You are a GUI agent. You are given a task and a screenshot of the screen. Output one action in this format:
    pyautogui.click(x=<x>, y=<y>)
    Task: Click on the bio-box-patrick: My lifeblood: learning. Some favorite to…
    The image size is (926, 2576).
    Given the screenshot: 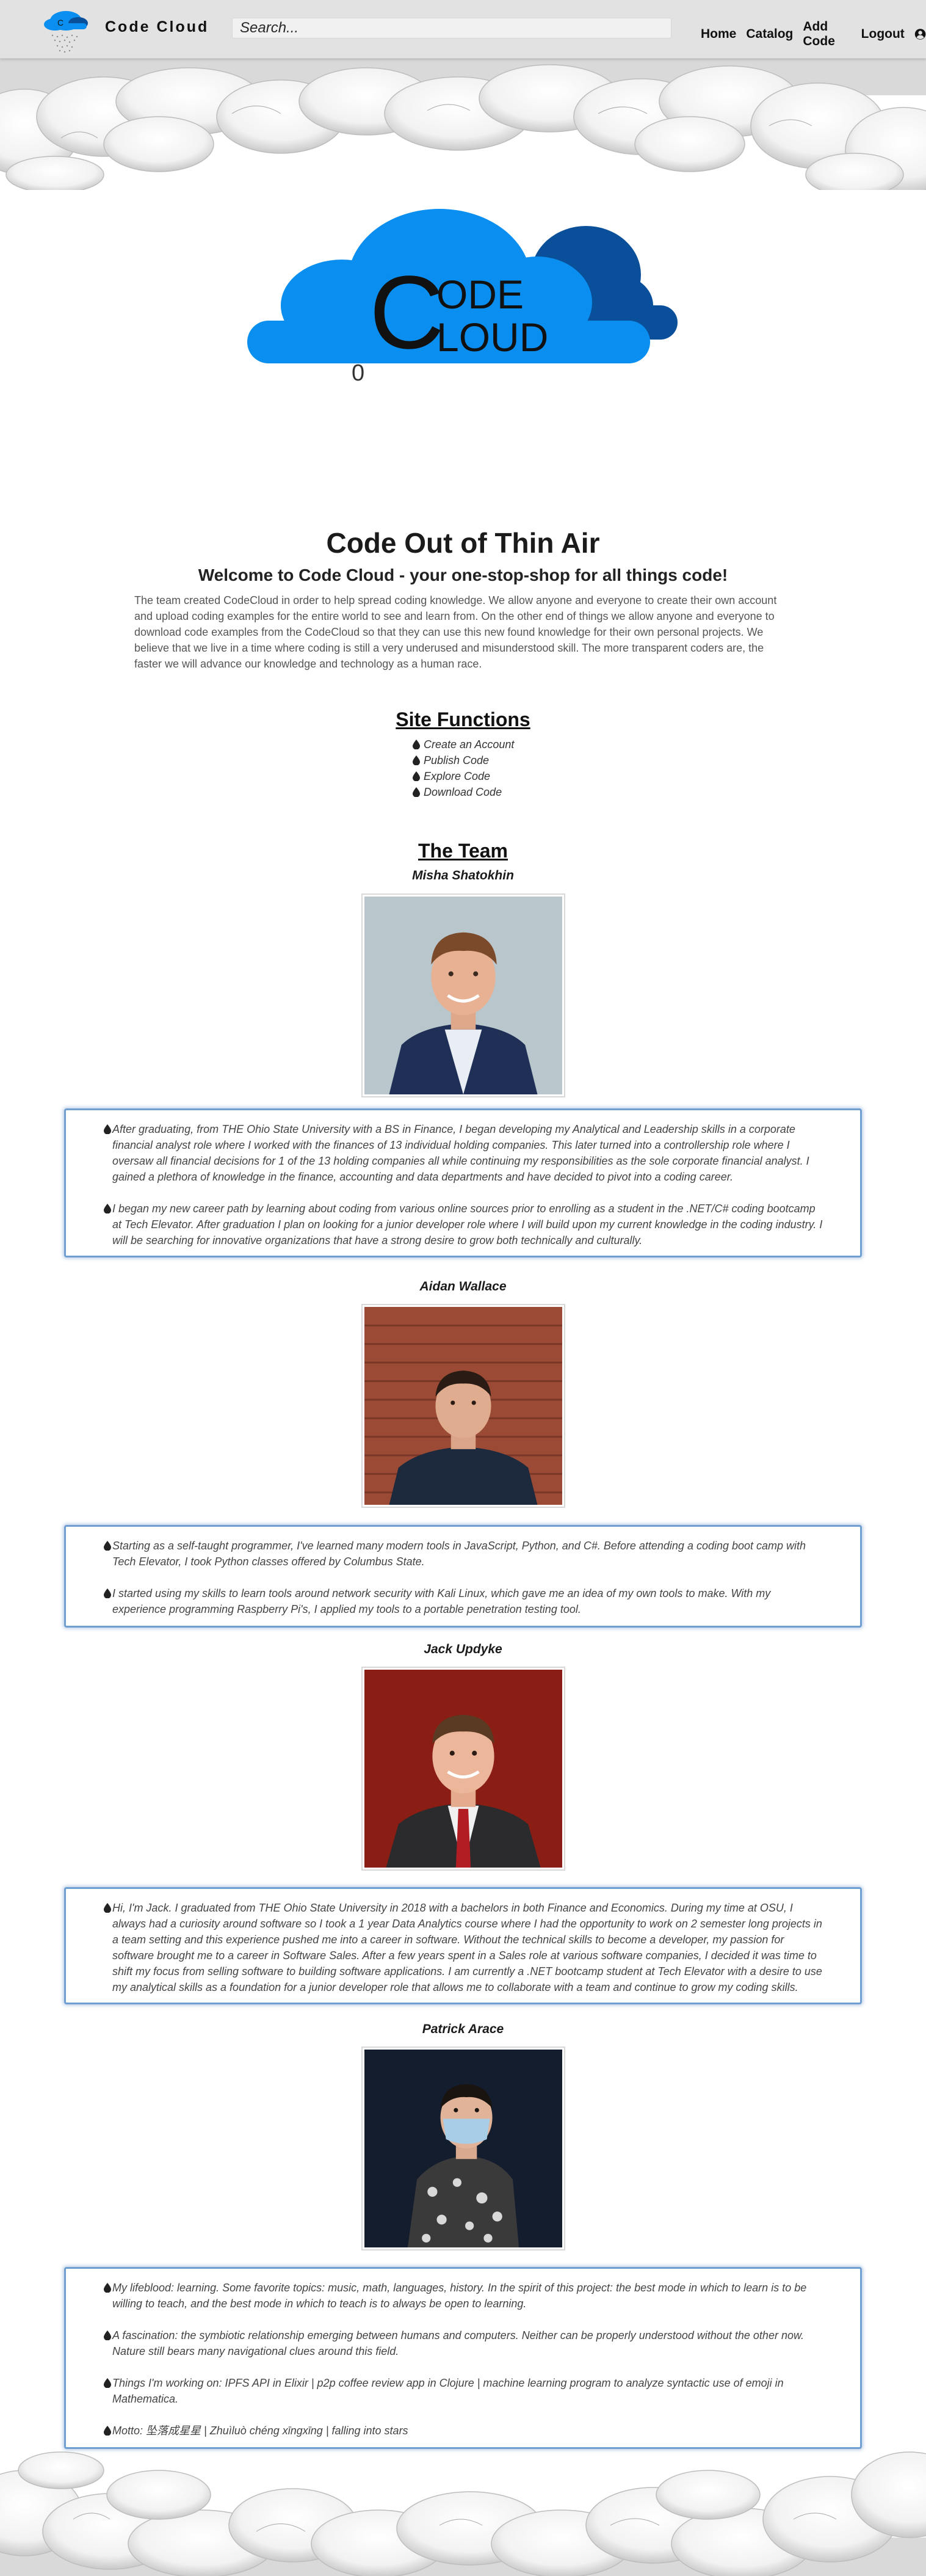 What is the action you would take?
    pyautogui.click(x=463, y=2358)
    